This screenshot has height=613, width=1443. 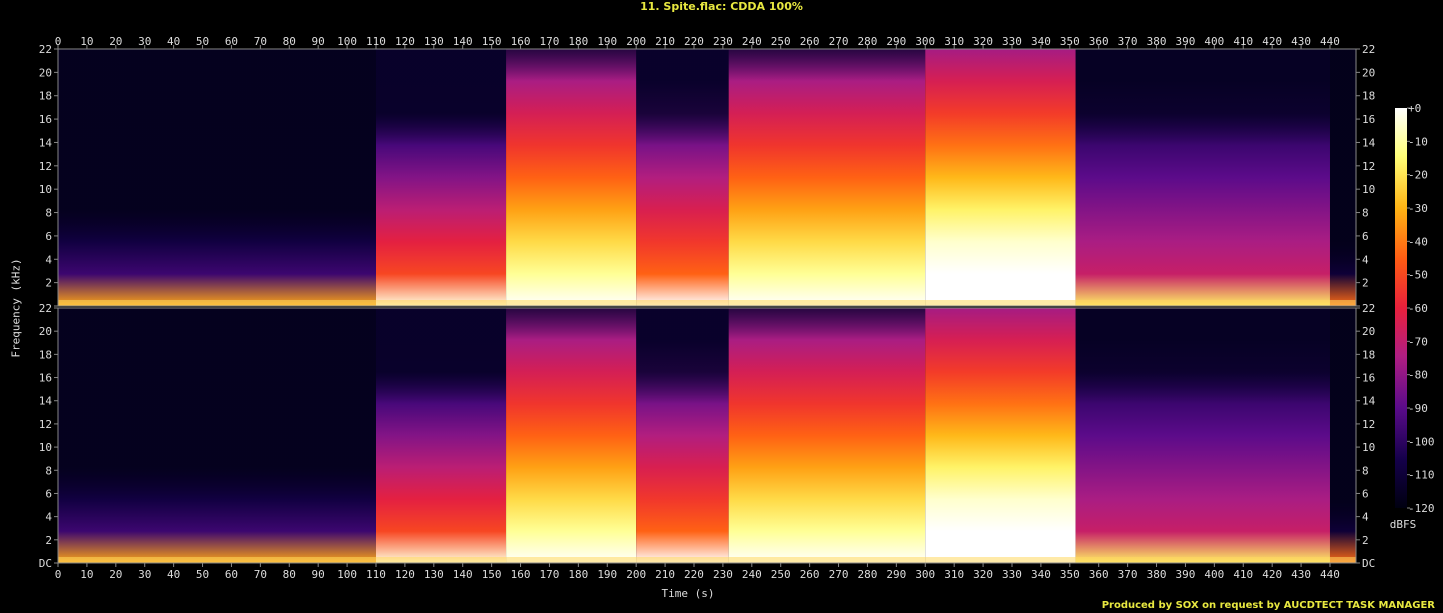 I want to click on x-tick-label: 200, so click(x=636, y=574).